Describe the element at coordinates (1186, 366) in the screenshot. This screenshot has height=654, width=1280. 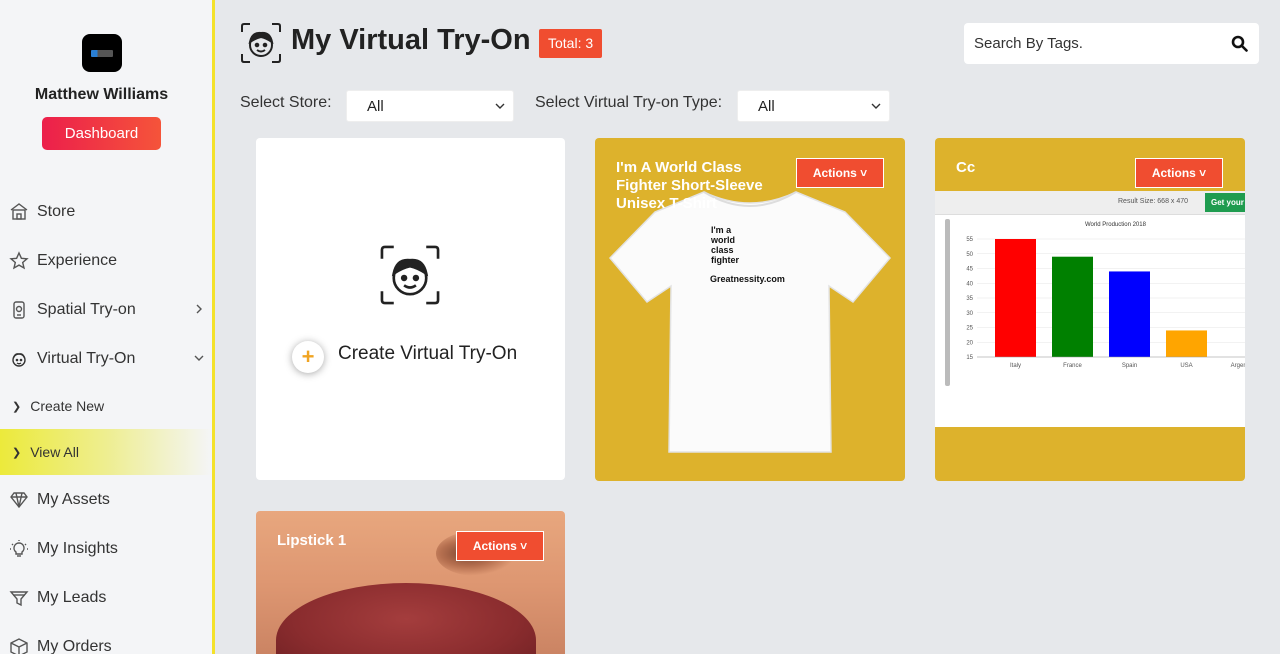
I see `x-tick-label: USA` at that location.